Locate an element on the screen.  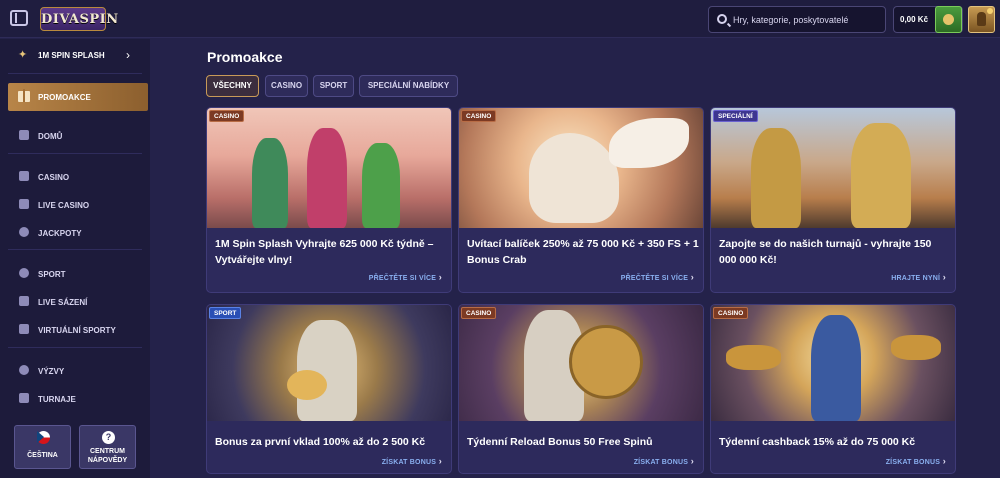
sidebar-item-label: VÝZVY is located at coordinates (51, 371).